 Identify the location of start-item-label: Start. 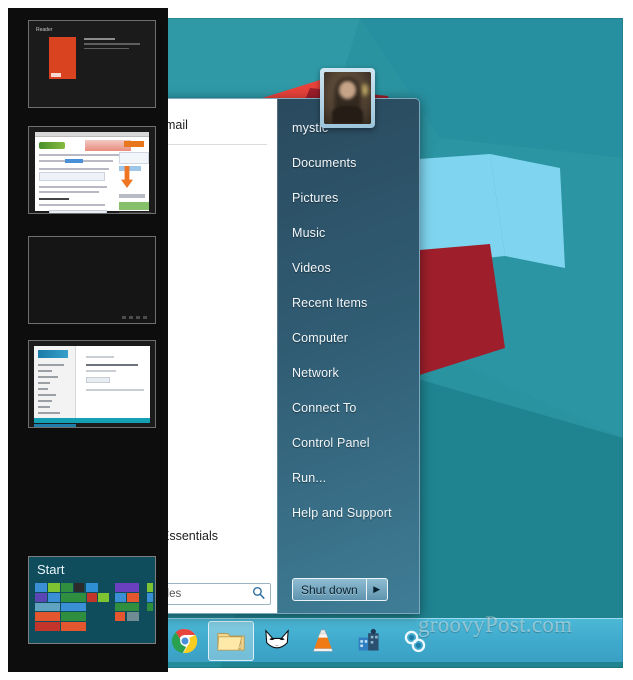
(51, 569).